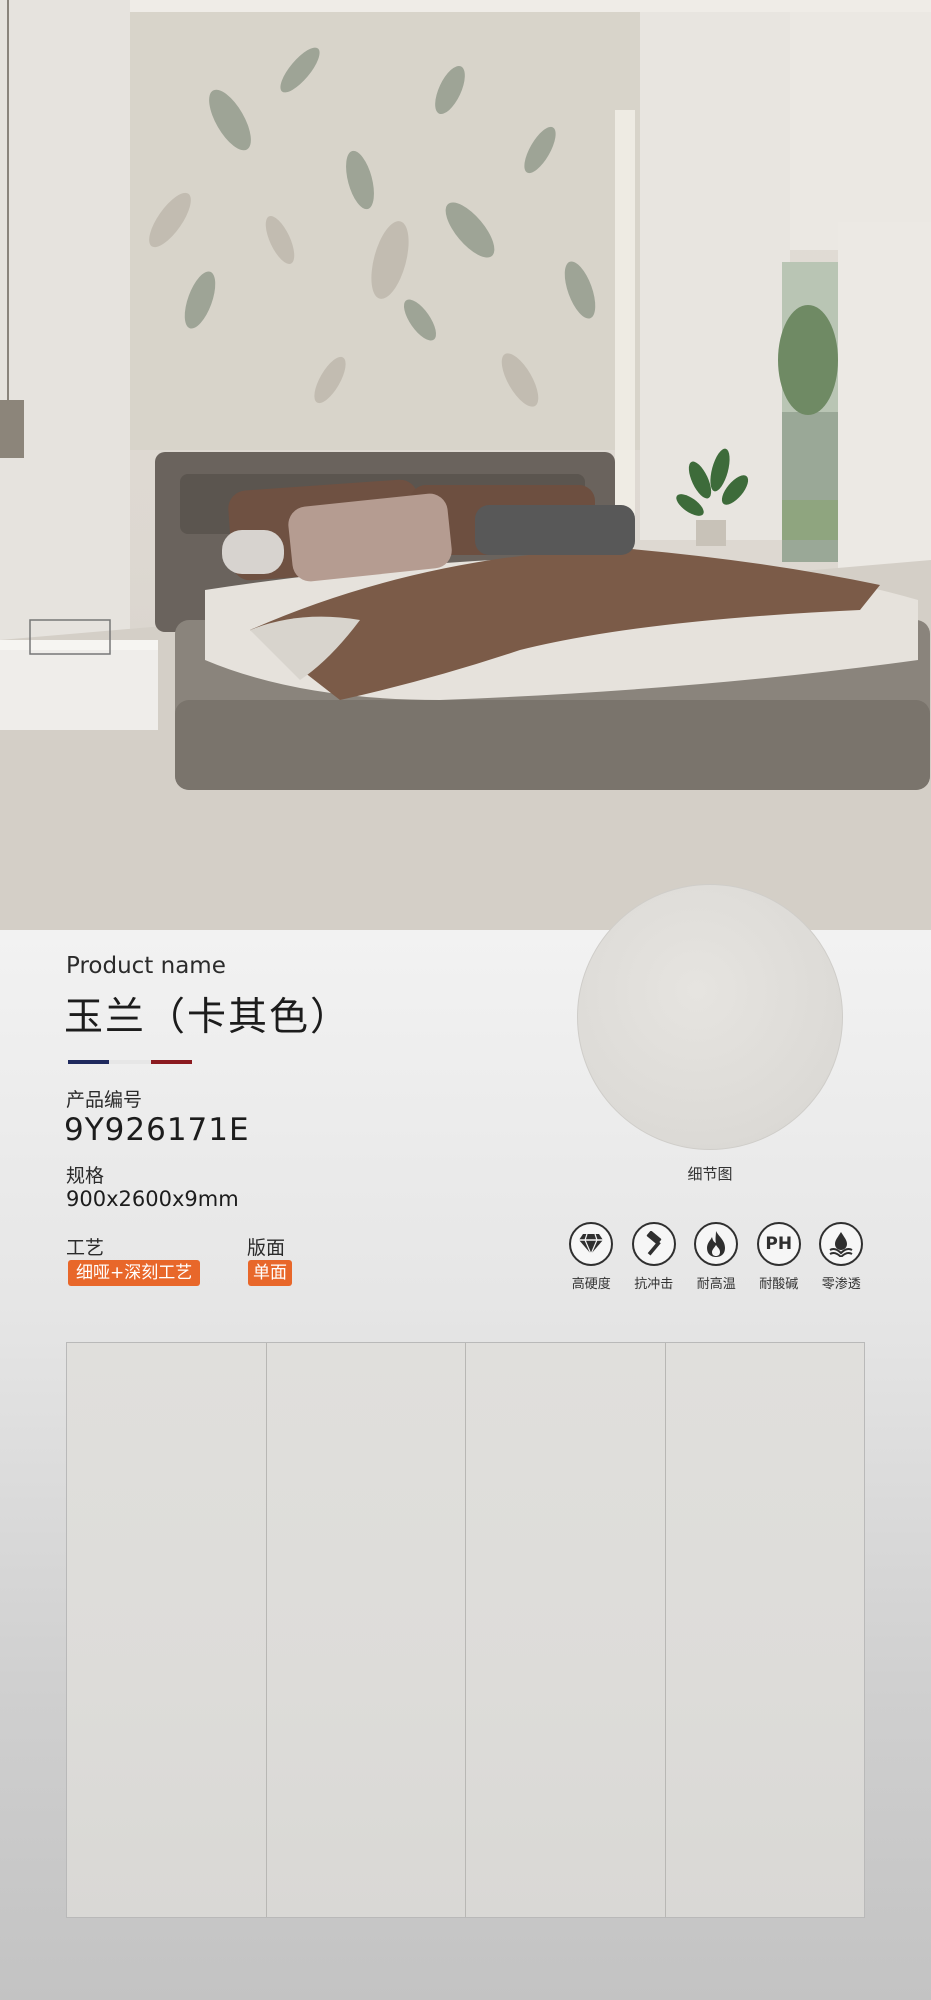  What do you see at coordinates (266, 1248) in the screenshot?
I see `face-label: 版面` at bounding box center [266, 1248].